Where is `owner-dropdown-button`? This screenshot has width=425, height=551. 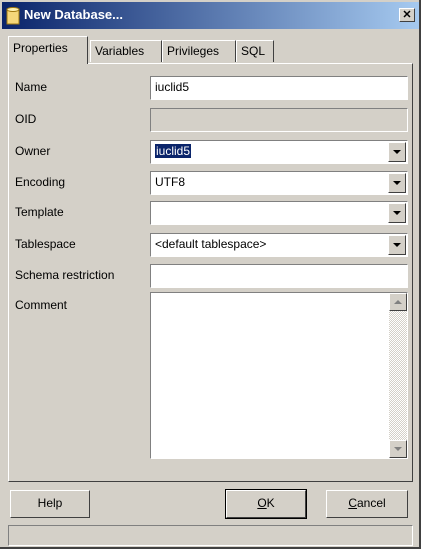
owner-dropdown-button is located at coordinates (397, 152).